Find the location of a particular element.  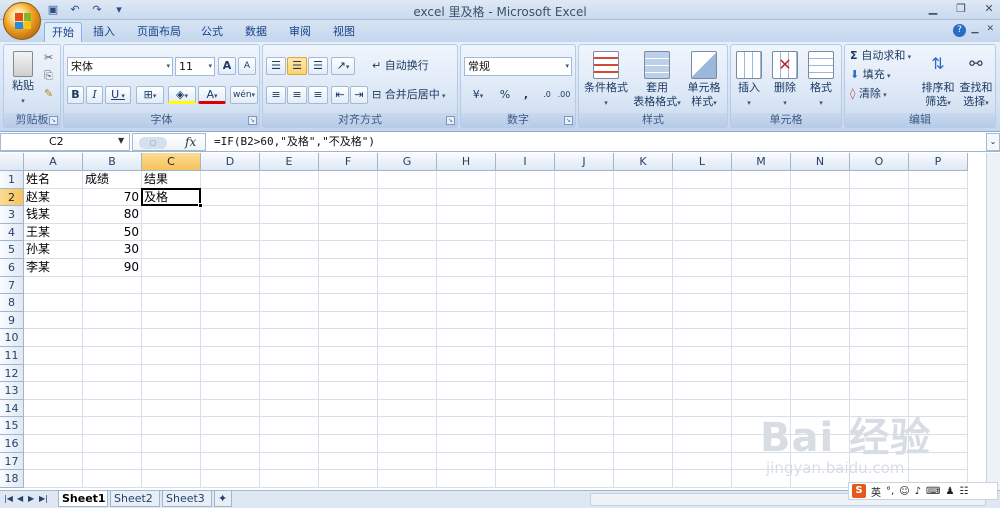

tab-data: 数据 is located at coordinates (256, 32).